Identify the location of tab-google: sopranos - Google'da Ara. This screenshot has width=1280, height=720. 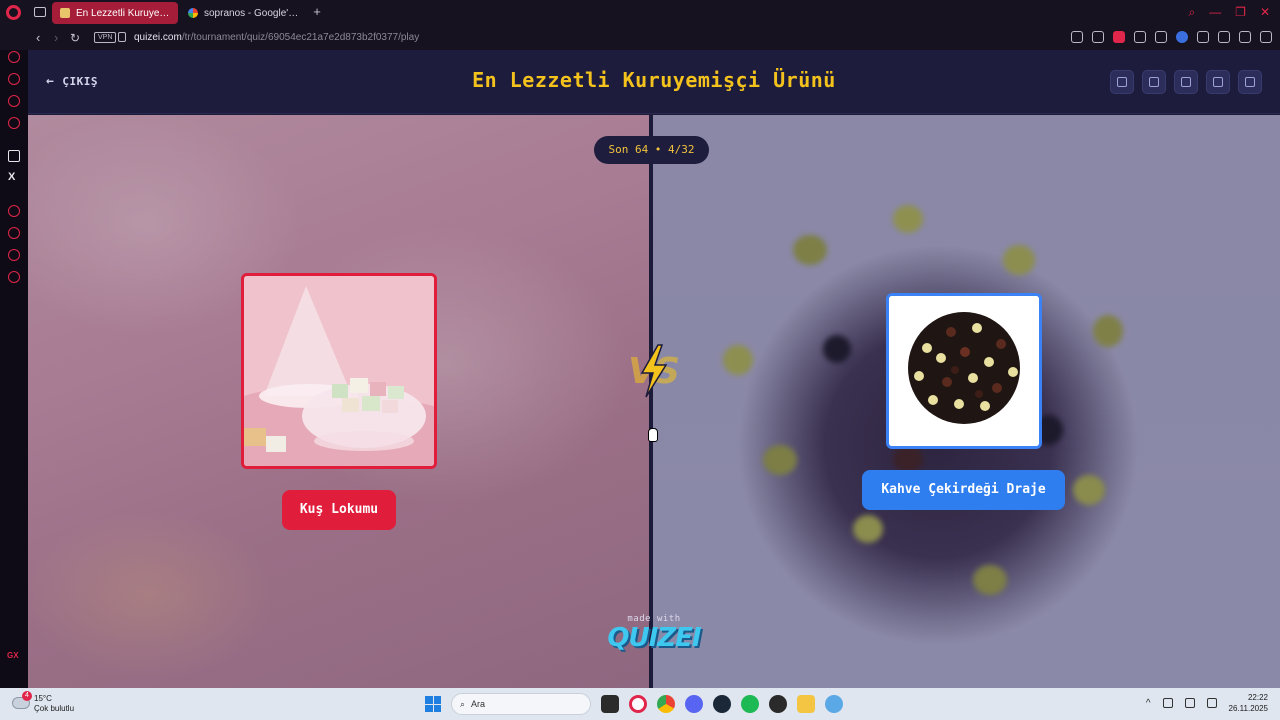
(245, 13).